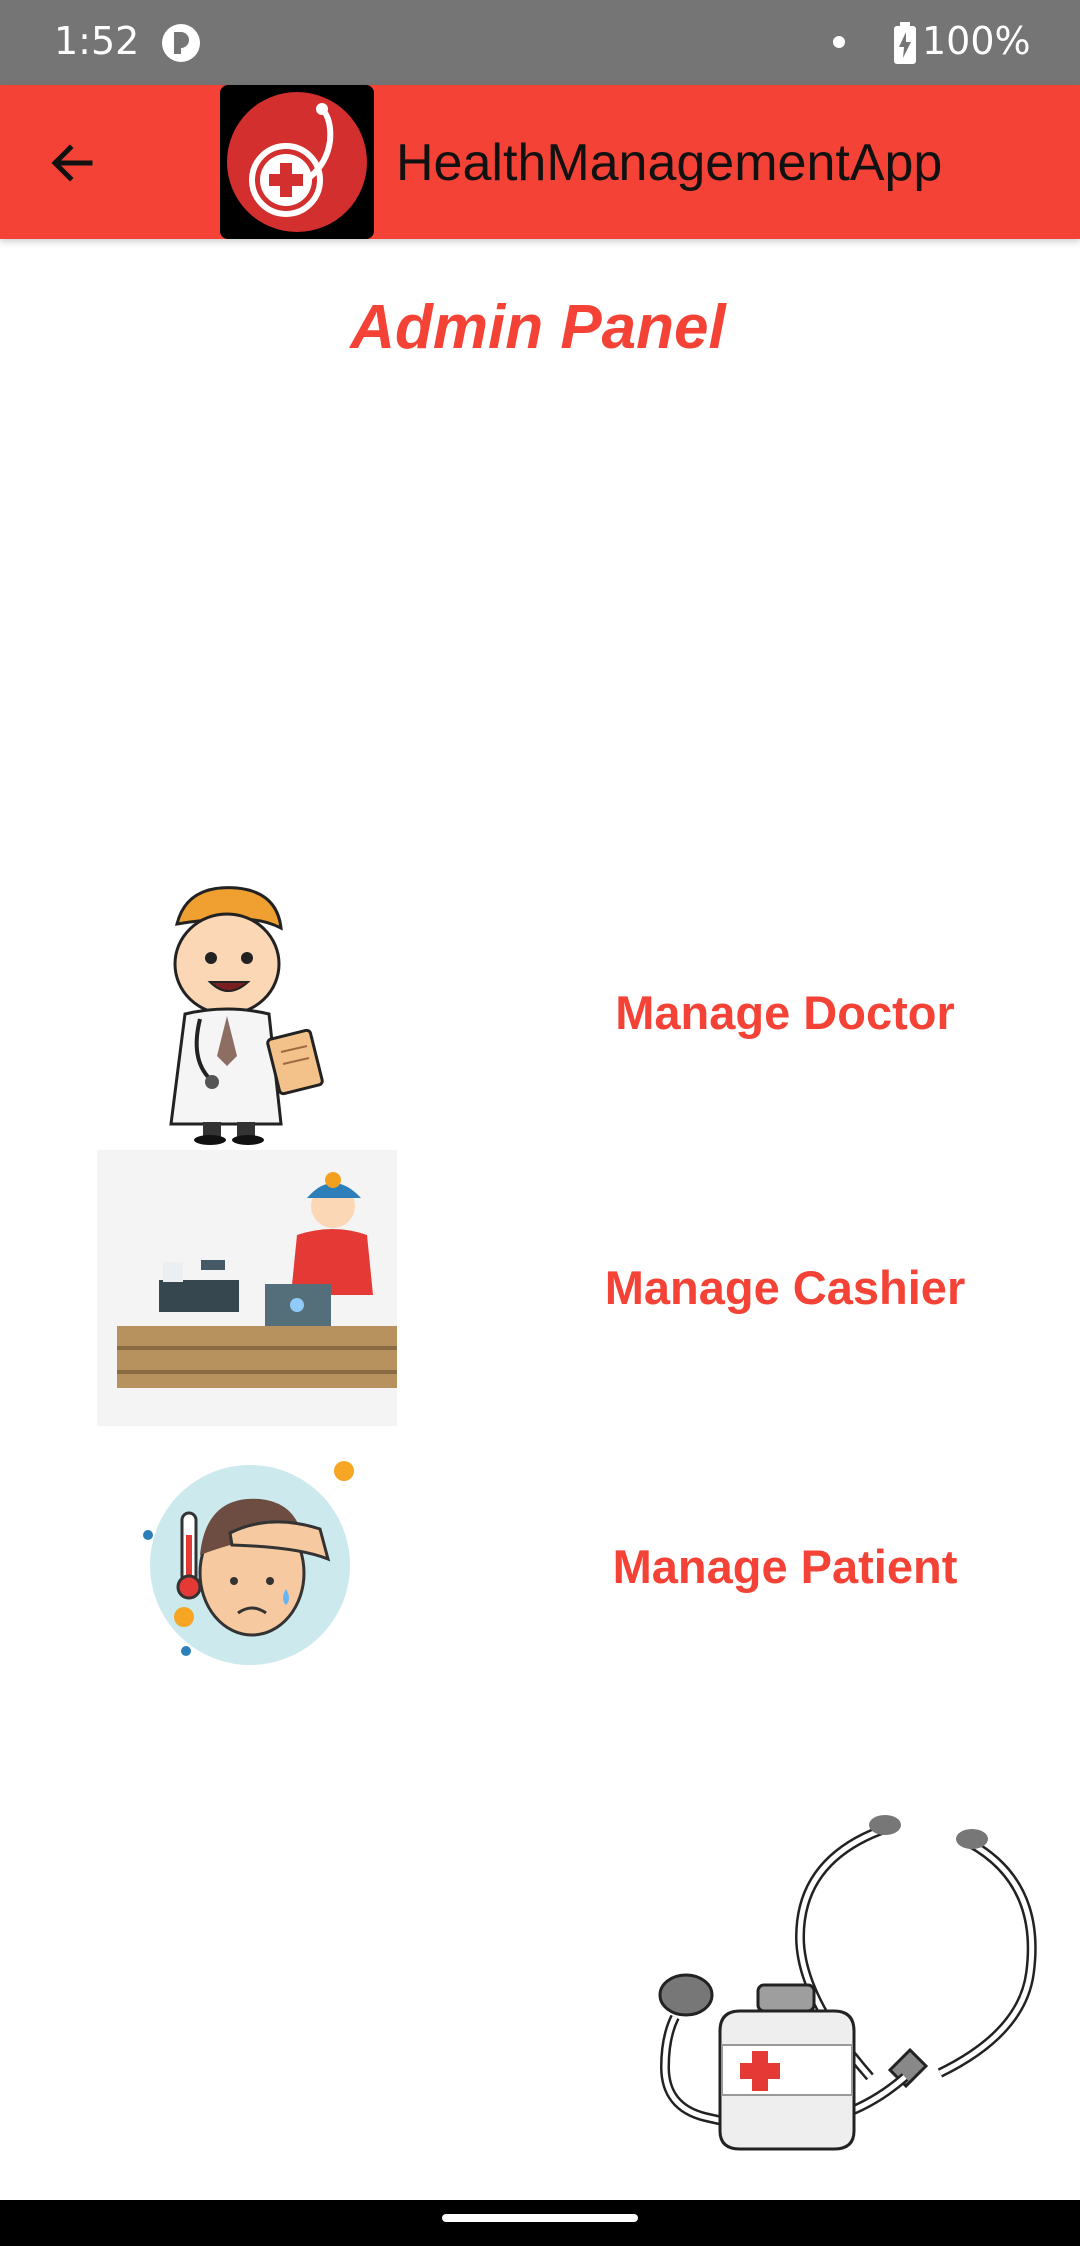 The width and height of the screenshot is (1080, 2246). I want to click on manage-patient-label: Manage Patient, so click(785, 1567).